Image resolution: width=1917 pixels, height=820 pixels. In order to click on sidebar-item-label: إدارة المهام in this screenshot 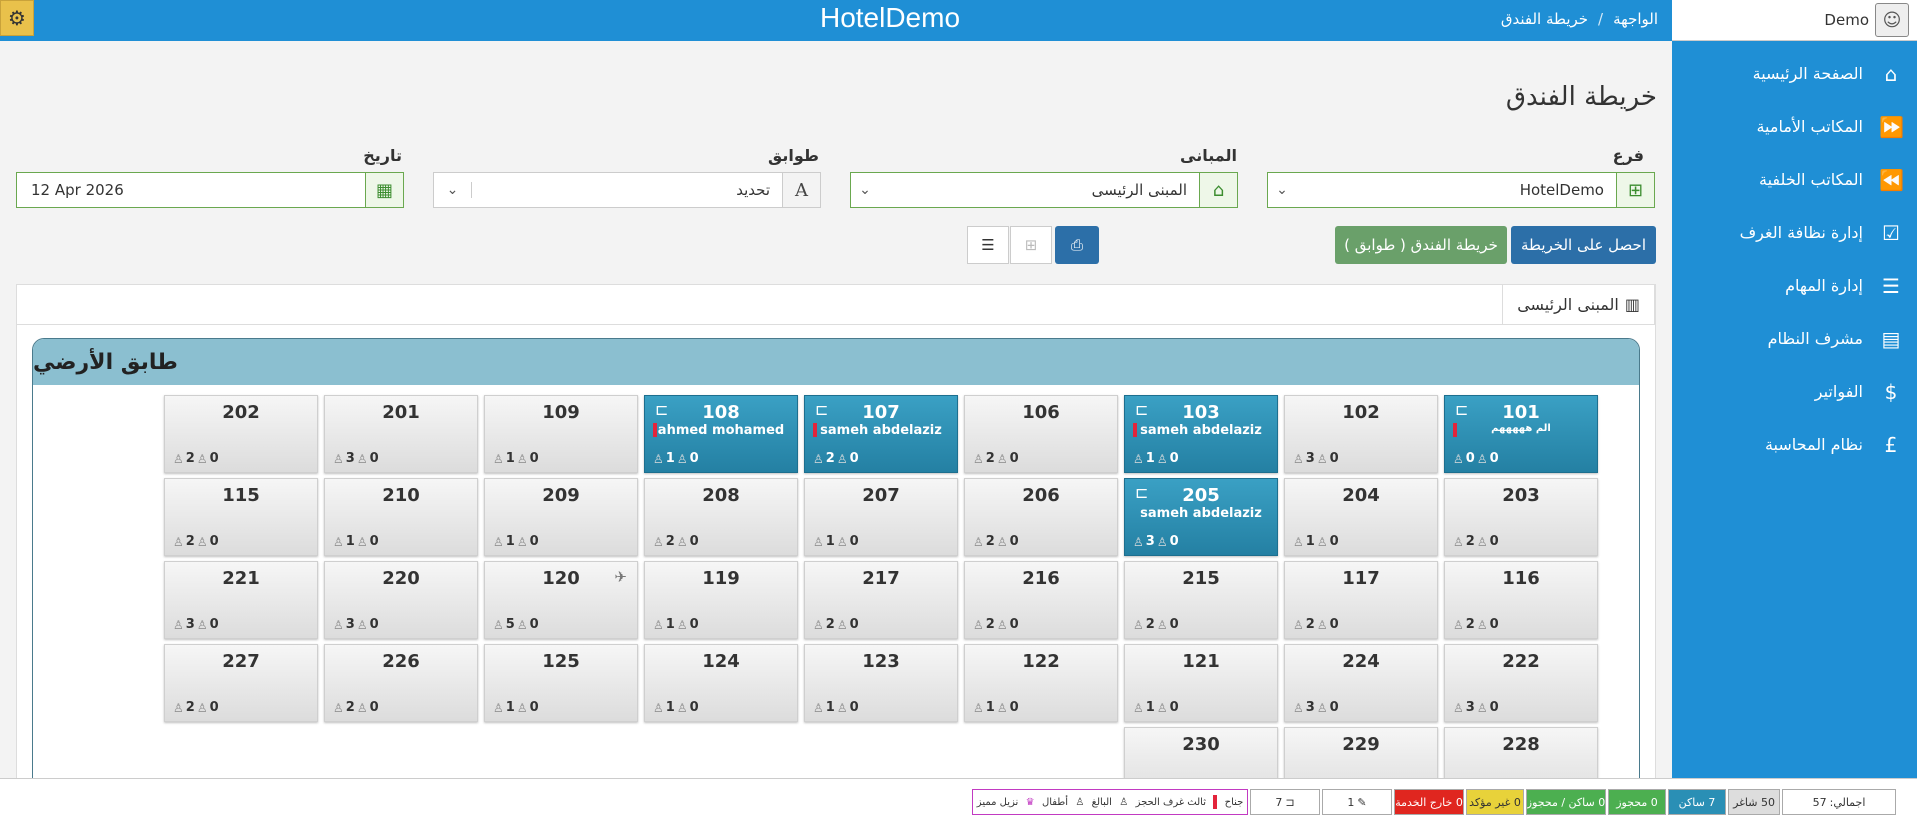, I will do `click(1824, 285)`.